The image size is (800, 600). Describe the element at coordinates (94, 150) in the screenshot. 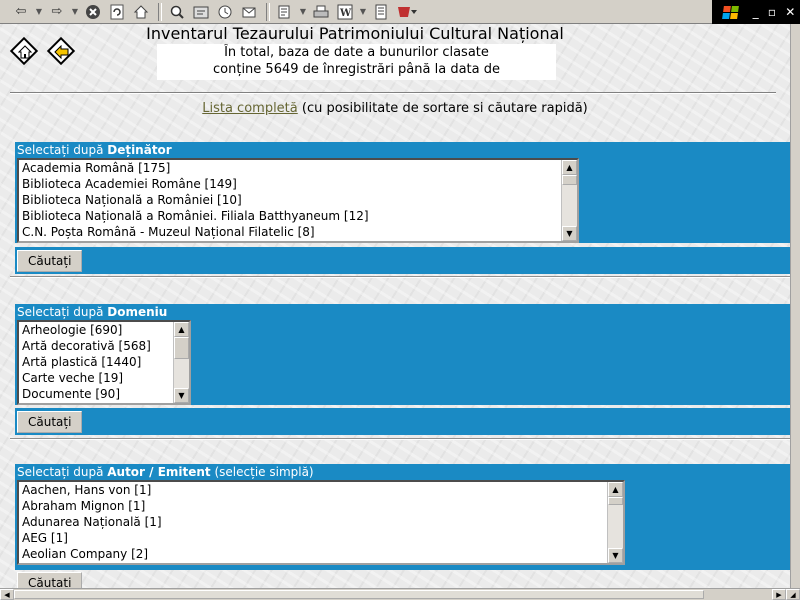

I see `section-label: Selectați după Deținător` at that location.